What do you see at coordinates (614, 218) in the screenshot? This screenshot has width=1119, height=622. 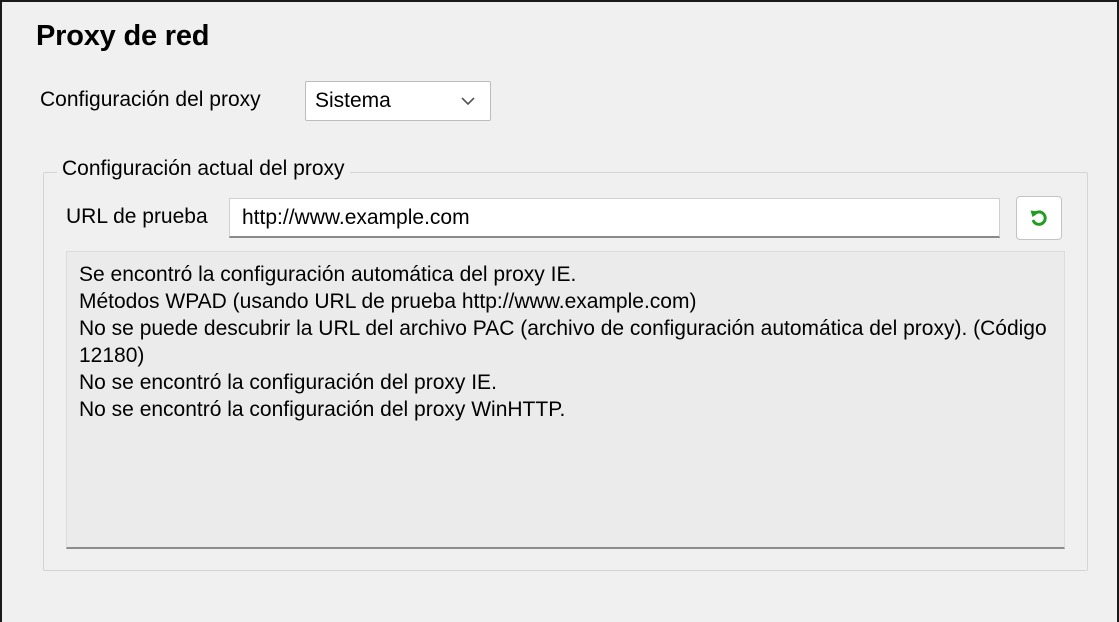 I see `test-url-input` at bounding box center [614, 218].